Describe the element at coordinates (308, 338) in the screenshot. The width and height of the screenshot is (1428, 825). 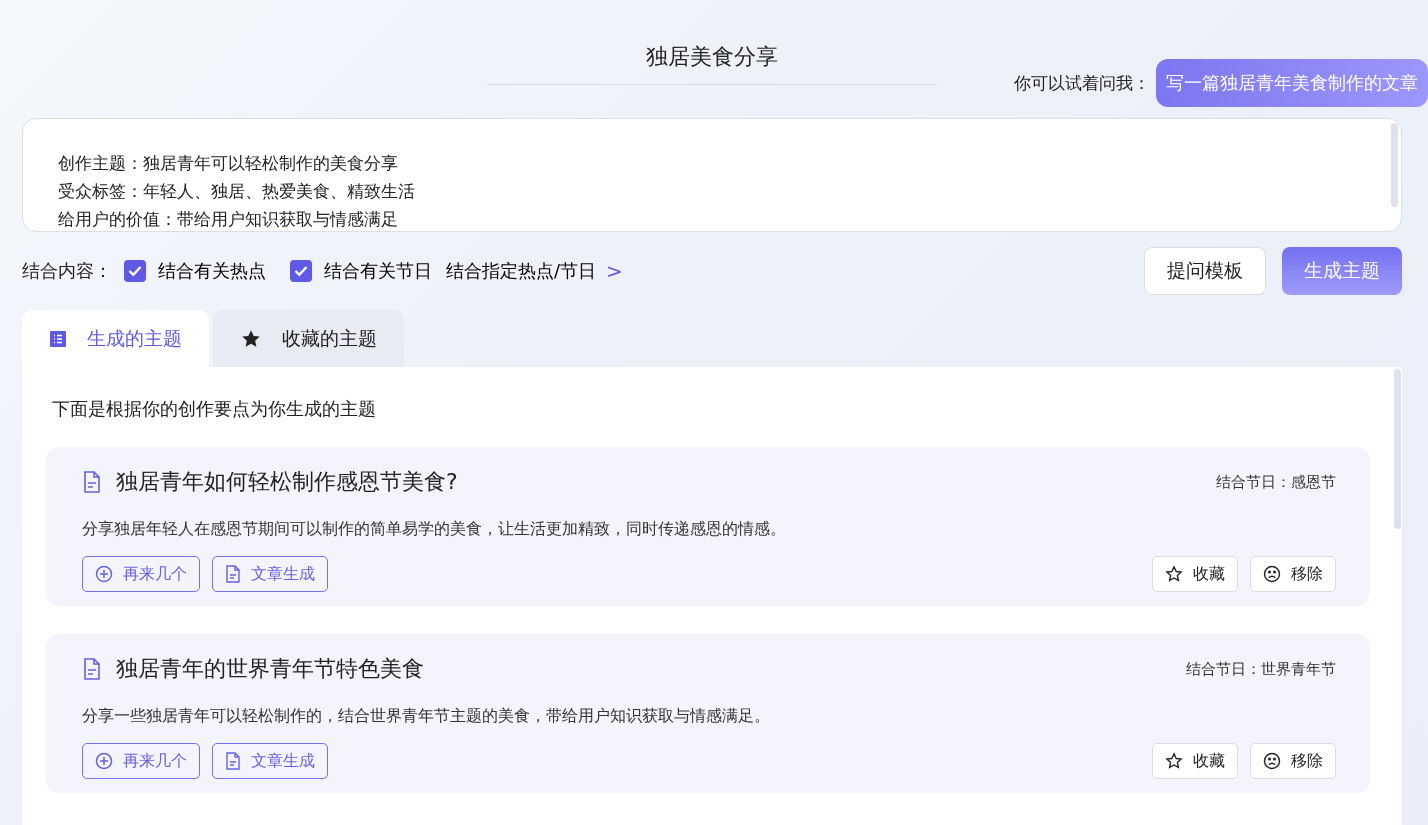
I see `tab: 收藏的主题` at that location.